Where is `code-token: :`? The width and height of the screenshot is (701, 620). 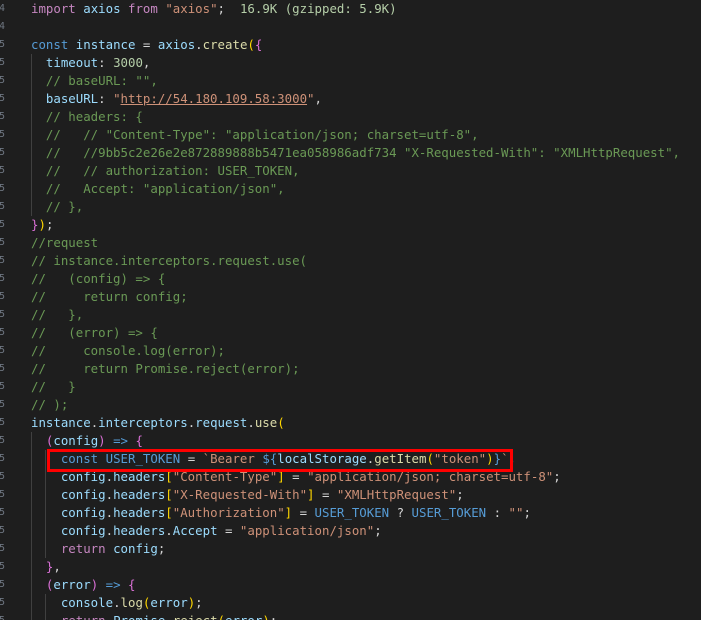 code-token: : is located at coordinates (106, 98).